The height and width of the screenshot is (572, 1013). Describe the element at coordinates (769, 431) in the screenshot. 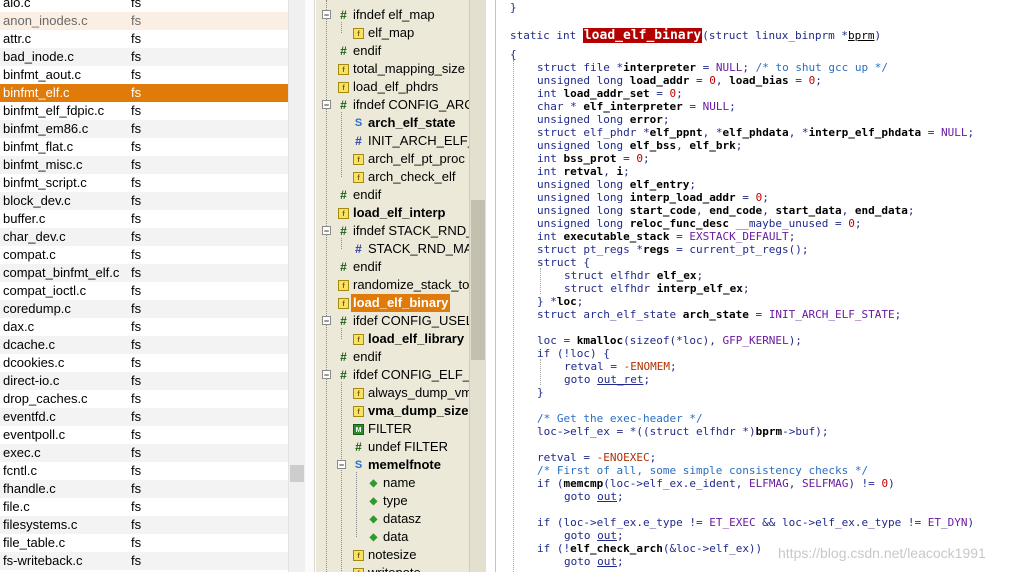

I see `code-identifier: bprm` at that location.